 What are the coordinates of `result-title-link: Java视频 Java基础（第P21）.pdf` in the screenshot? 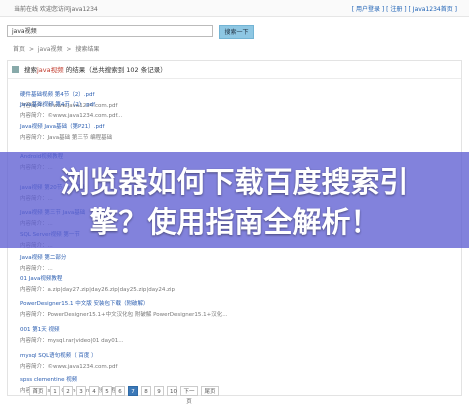 It's located at (180, 126).